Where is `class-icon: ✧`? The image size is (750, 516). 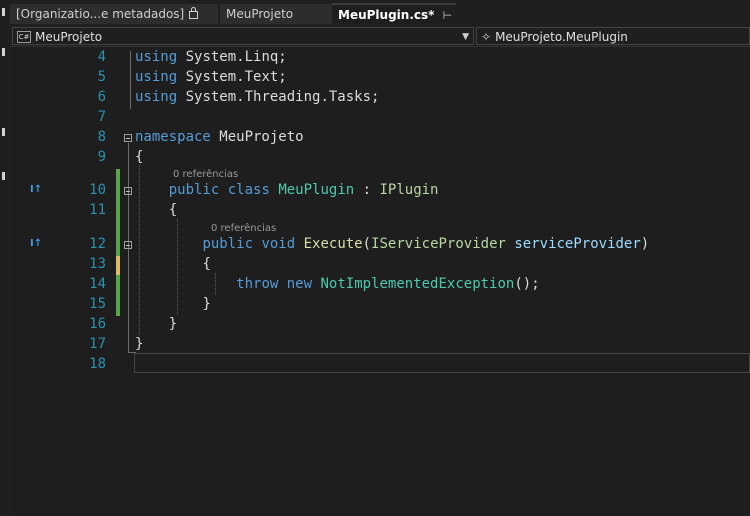
class-icon: ✧ is located at coordinates (486, 37).